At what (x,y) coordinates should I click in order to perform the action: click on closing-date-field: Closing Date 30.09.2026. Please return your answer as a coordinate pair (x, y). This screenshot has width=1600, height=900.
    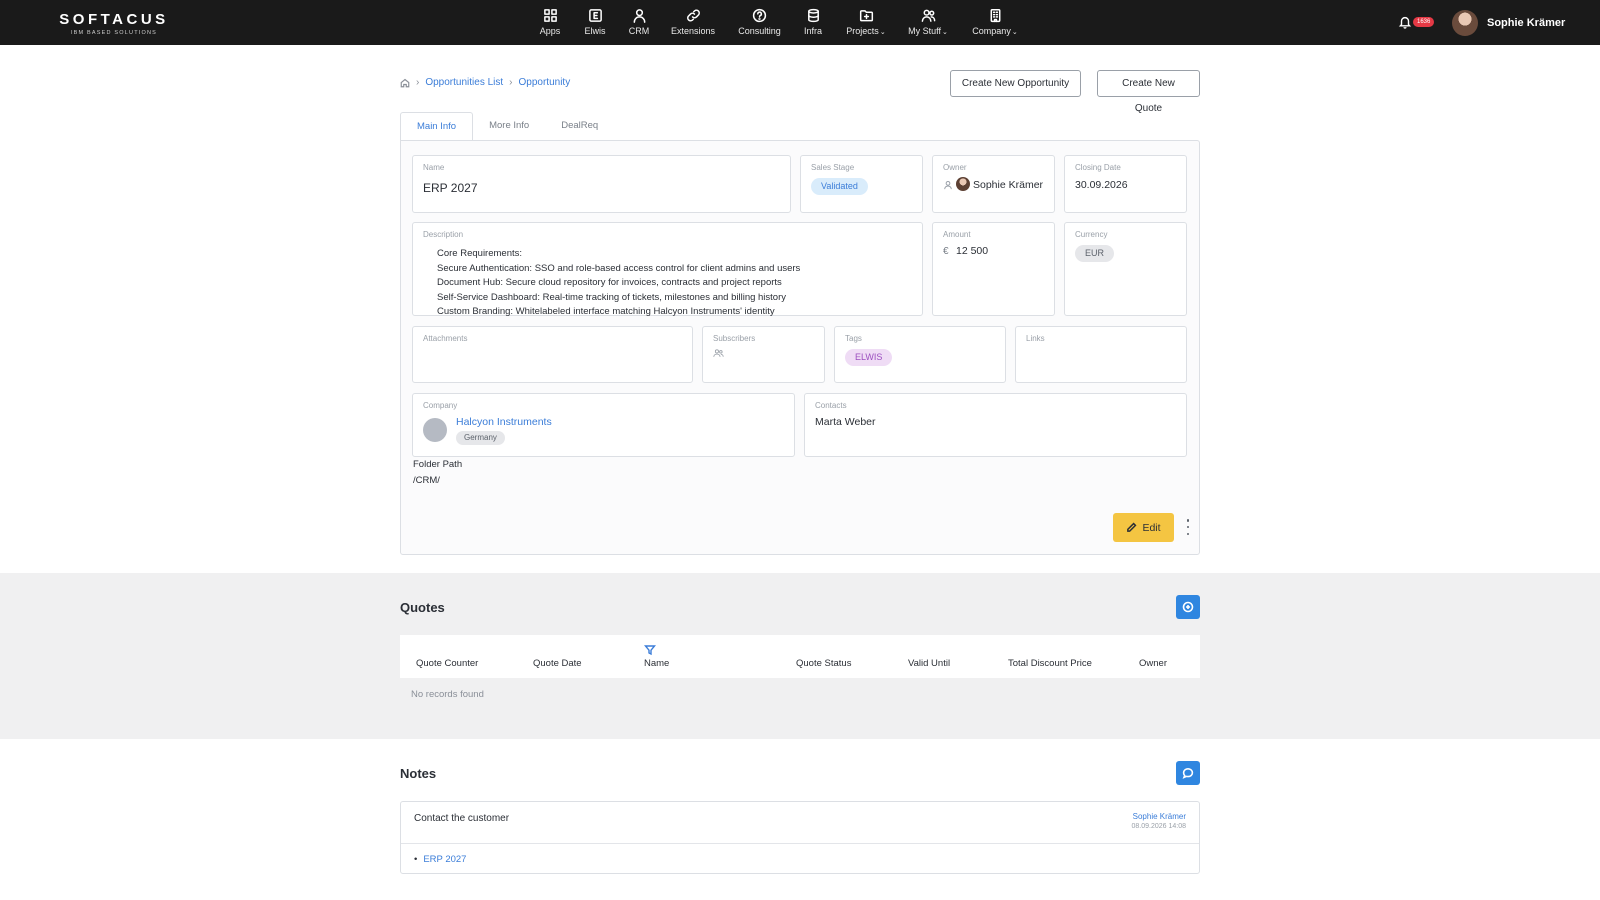
    Looking at the image, I should click on (1125, 184).